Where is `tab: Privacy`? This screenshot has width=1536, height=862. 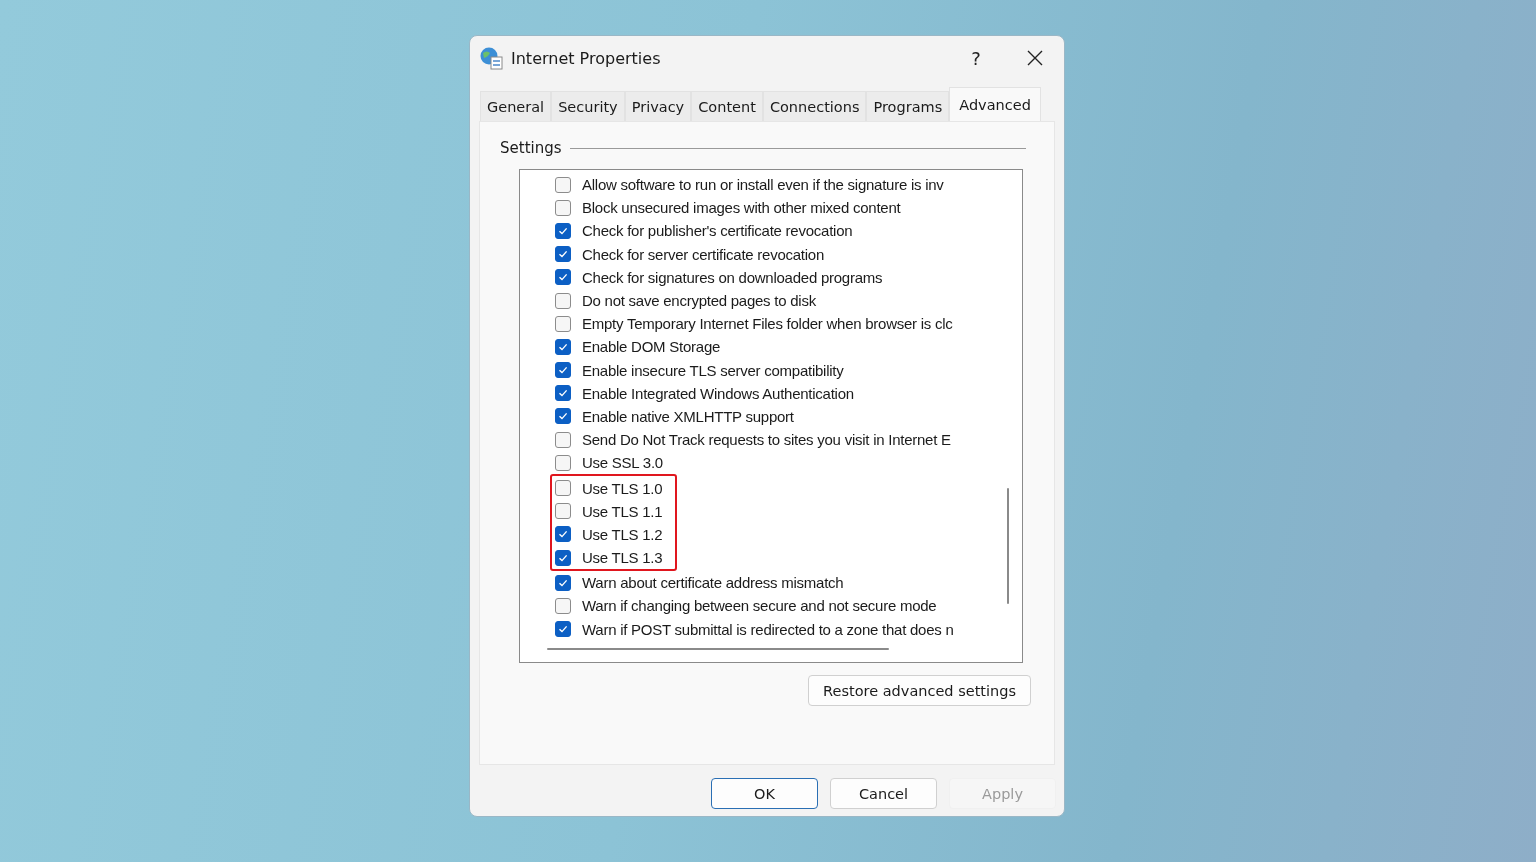 tab: Privacy is located at coordinates (658, 106).